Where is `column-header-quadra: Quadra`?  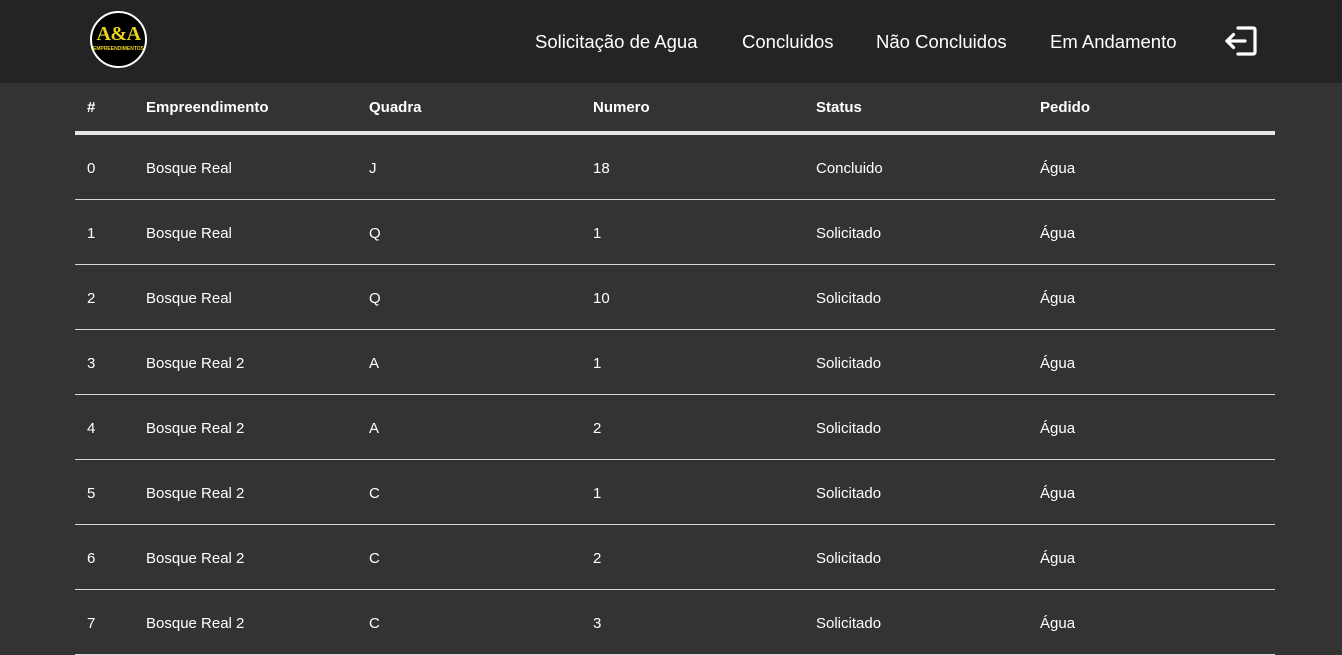 column-header-quadra: Quadra is located at coordinates (395, 107).